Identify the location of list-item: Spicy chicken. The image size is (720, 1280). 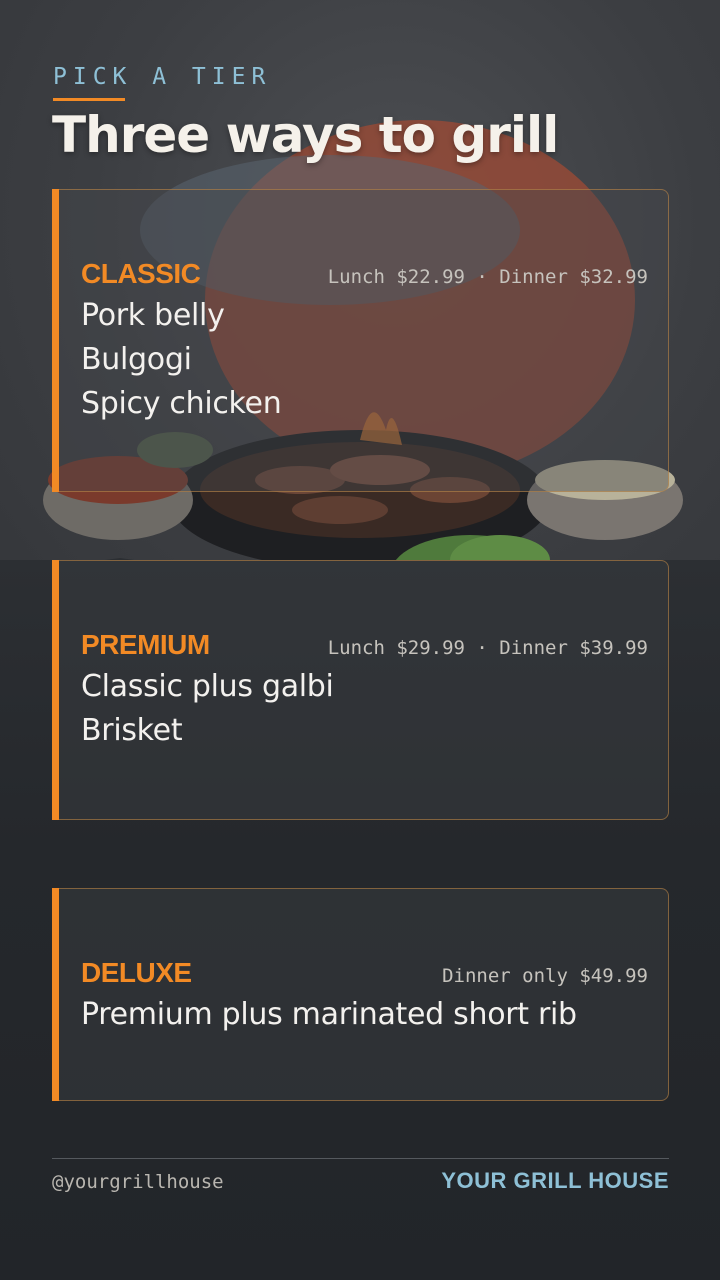
(181, 403).